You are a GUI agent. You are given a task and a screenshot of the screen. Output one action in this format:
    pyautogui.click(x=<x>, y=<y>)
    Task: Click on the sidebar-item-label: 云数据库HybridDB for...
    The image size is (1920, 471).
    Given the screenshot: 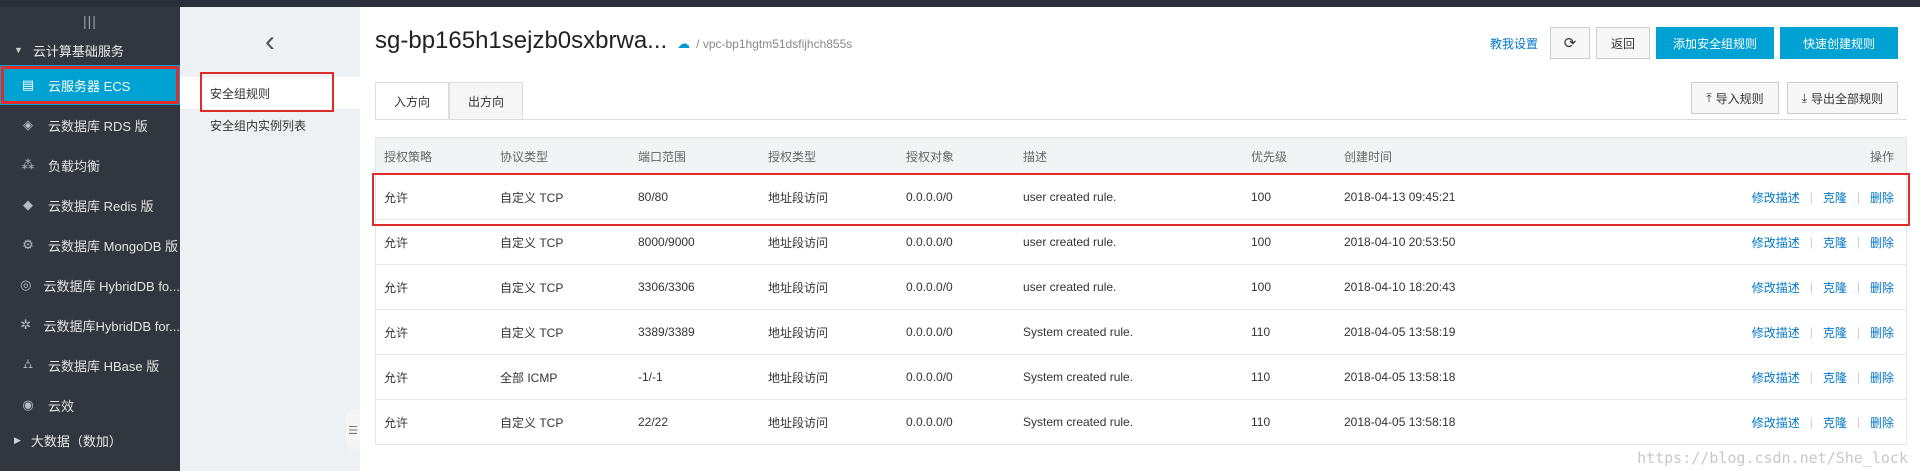 What is the action you would take?
    pyautogui.click(x=111, y=326)
    